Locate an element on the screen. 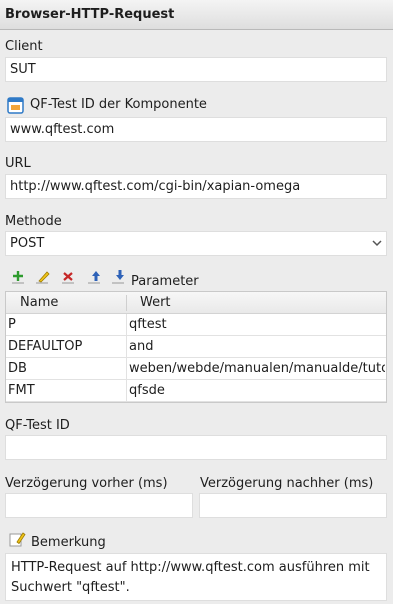 The image size is (393, 604). table-row: DEFAULTOP and is located at coordinates (196, 347).